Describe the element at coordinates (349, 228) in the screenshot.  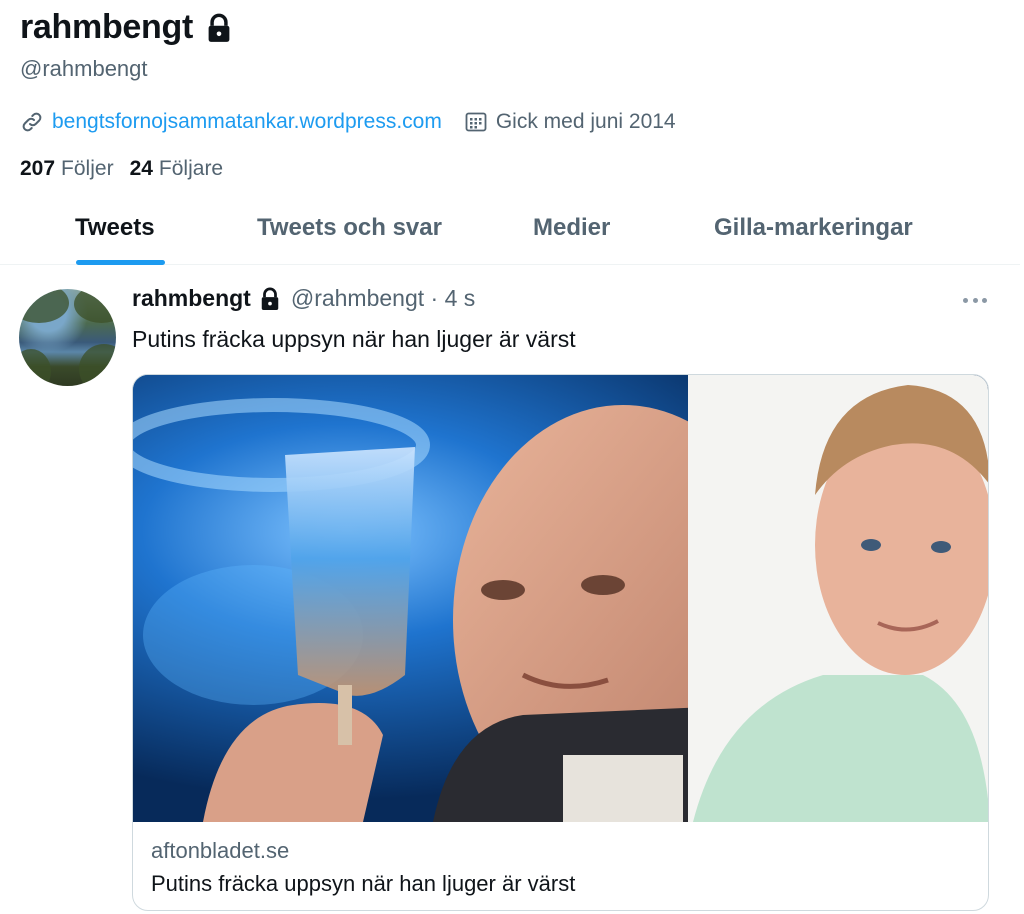
I see `tab-tweets-and-replies: Tweets och svar` at that location.